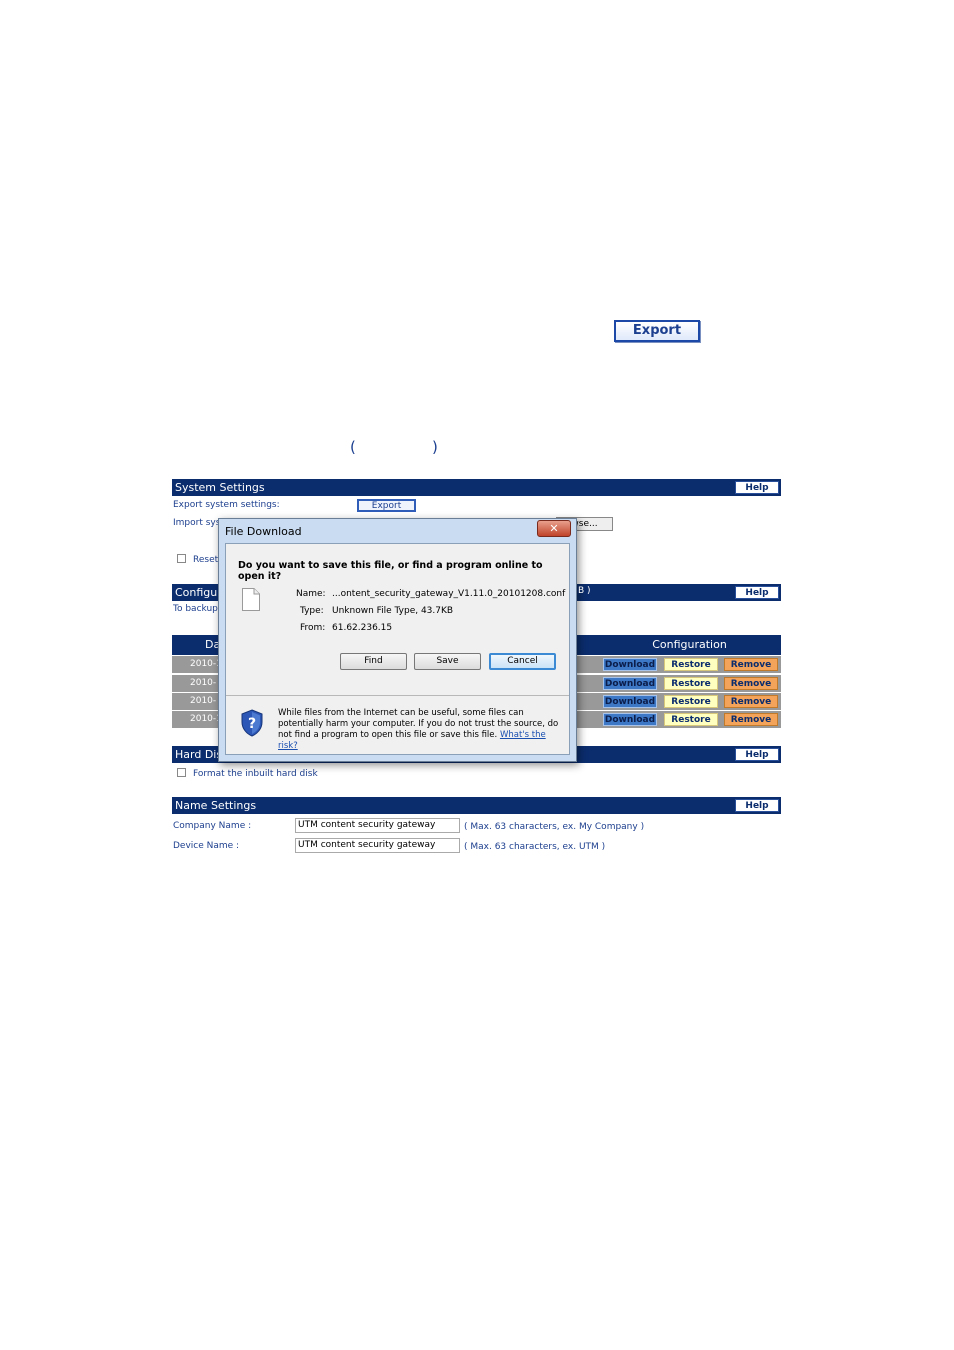 Image resolution: width=954 pixels, height=1350 pixels. Describe the element at coordinates (535, 847) in the screenshot. I see `device-name-hint: ( Max. 63 characters, ex. UTM )` at that location.